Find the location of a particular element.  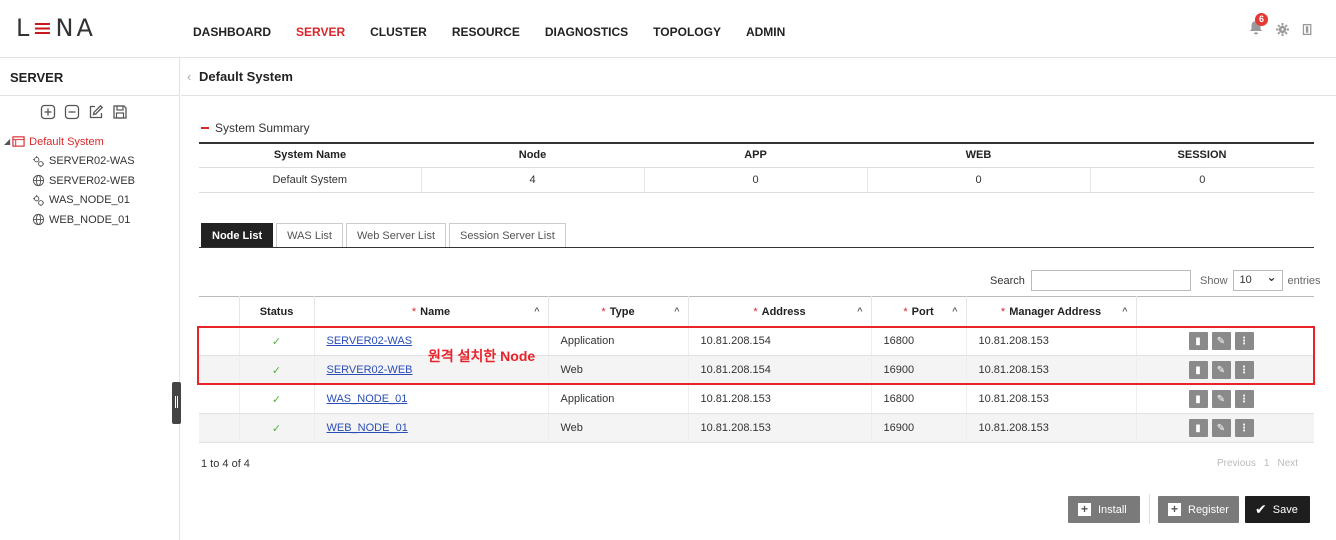

search-area: Search is located at coordinates (1090, 280).